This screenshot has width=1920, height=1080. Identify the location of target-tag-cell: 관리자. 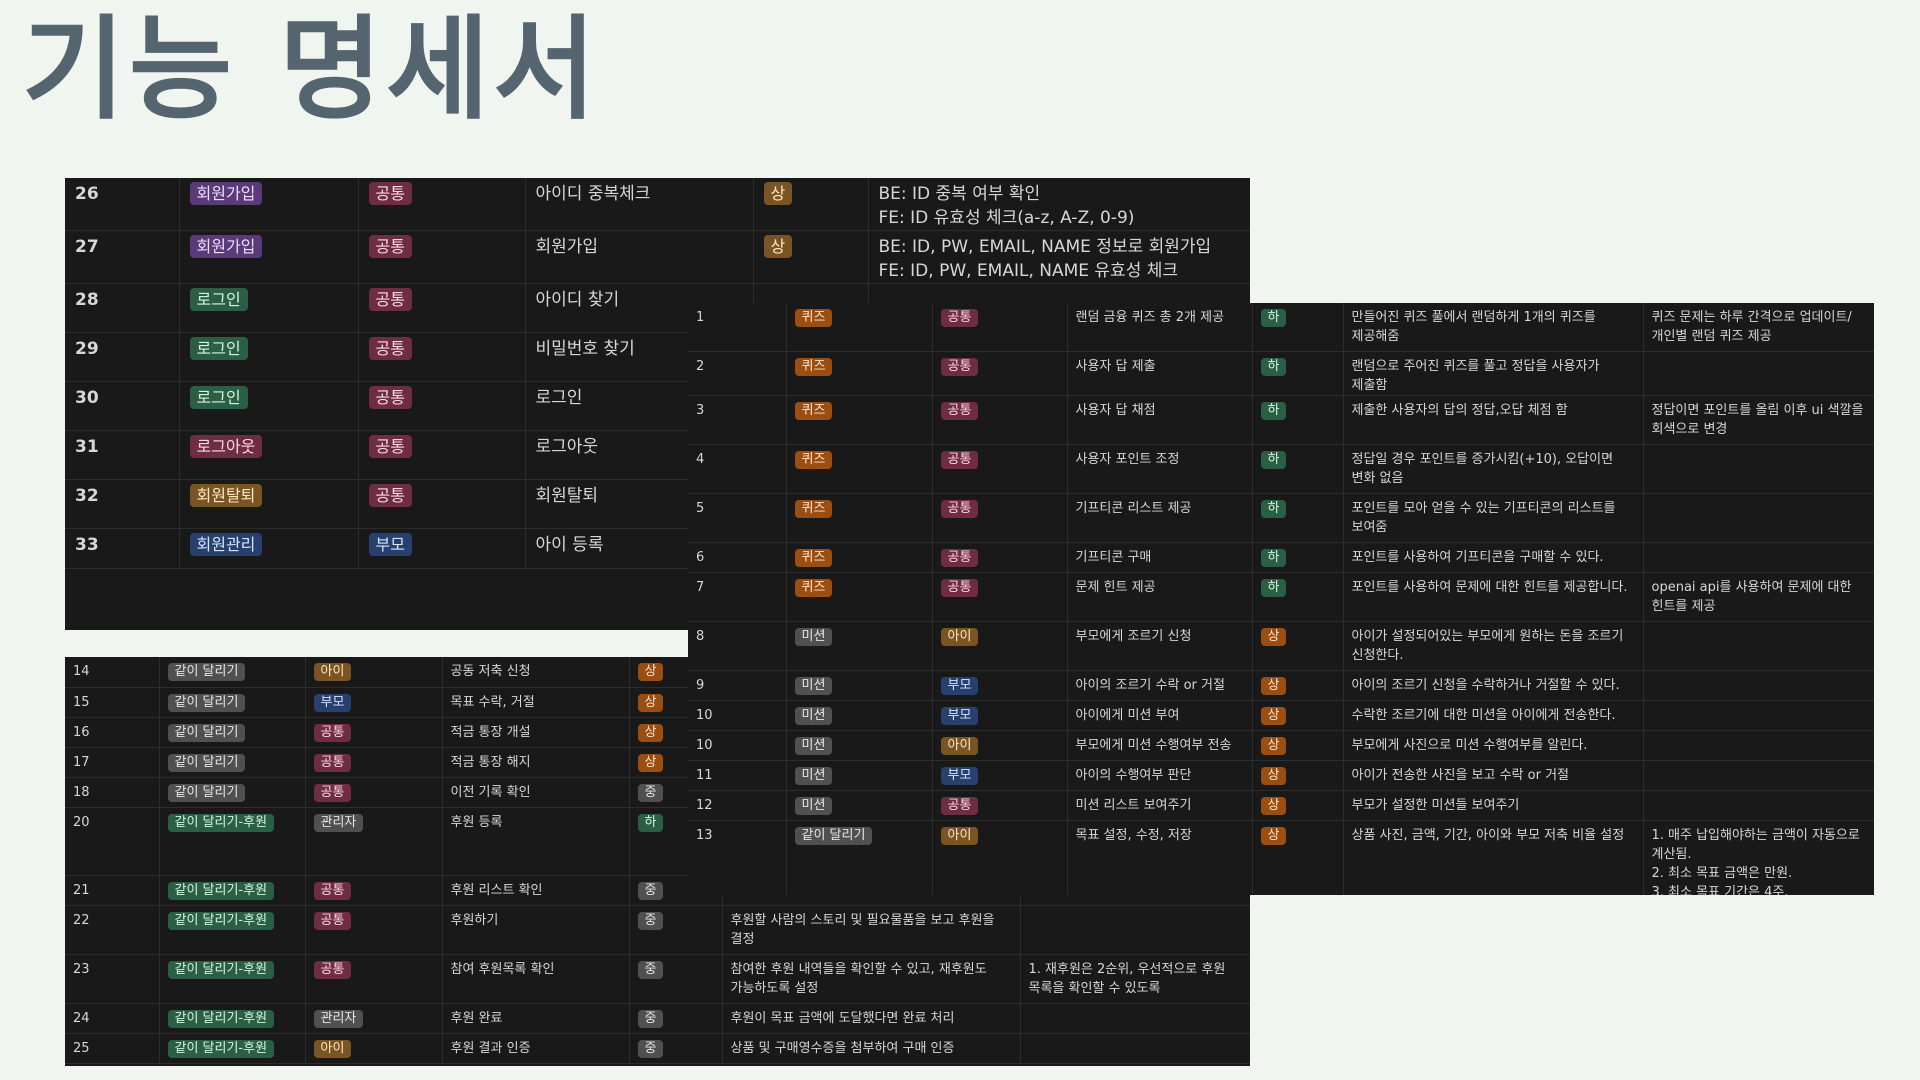
(374, 841).